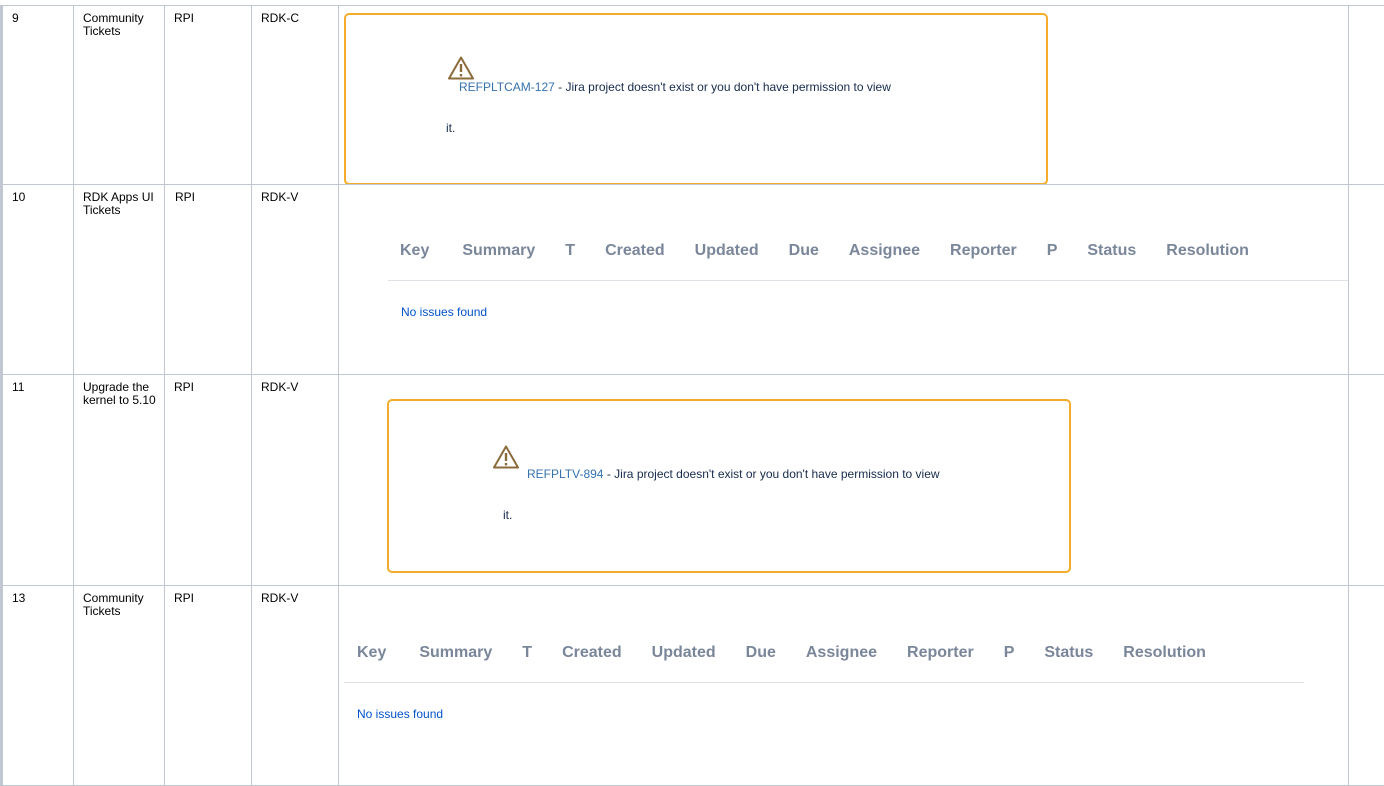 The width and height of the screenshot is (1384, 786). Describe the element at coordinates (37, 480) in the screenshot. I see `row-number-cell: 11` at that location.